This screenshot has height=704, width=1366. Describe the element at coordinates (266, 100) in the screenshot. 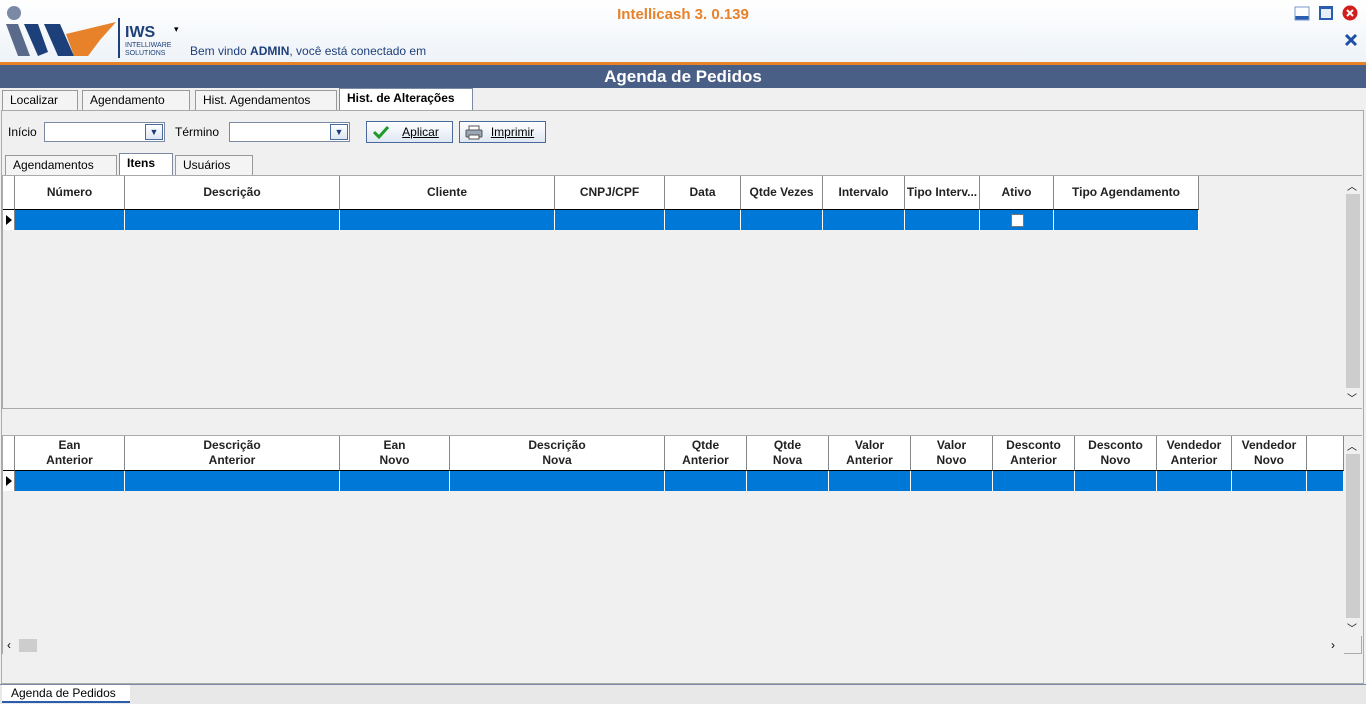

I see `tab-hist-agendamentos: Hist. Agendamentos` at that location.